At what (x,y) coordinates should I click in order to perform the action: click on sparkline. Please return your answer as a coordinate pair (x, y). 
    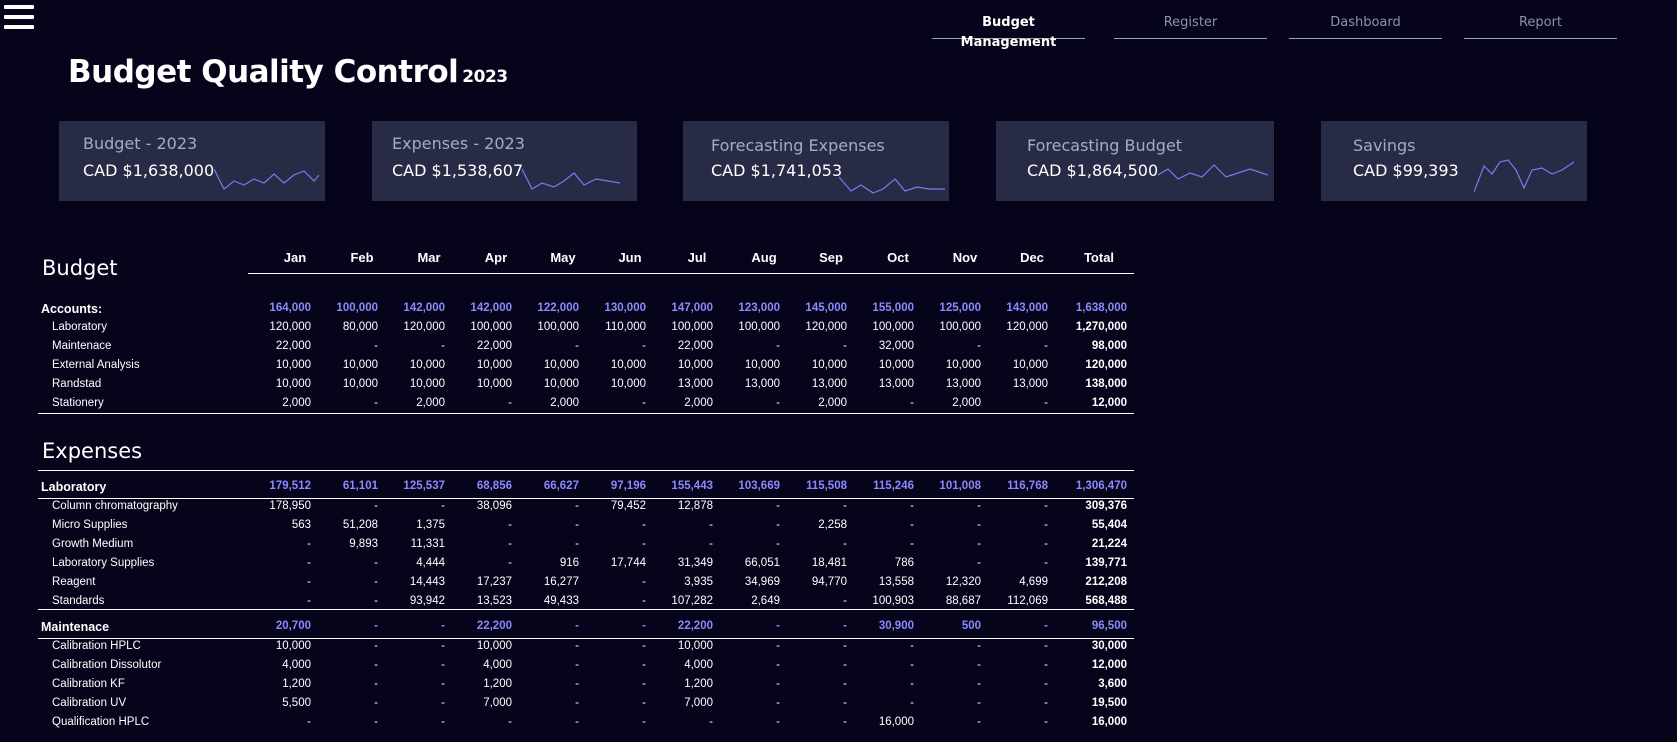
    Looking at the image, I should click on (1213, 172).